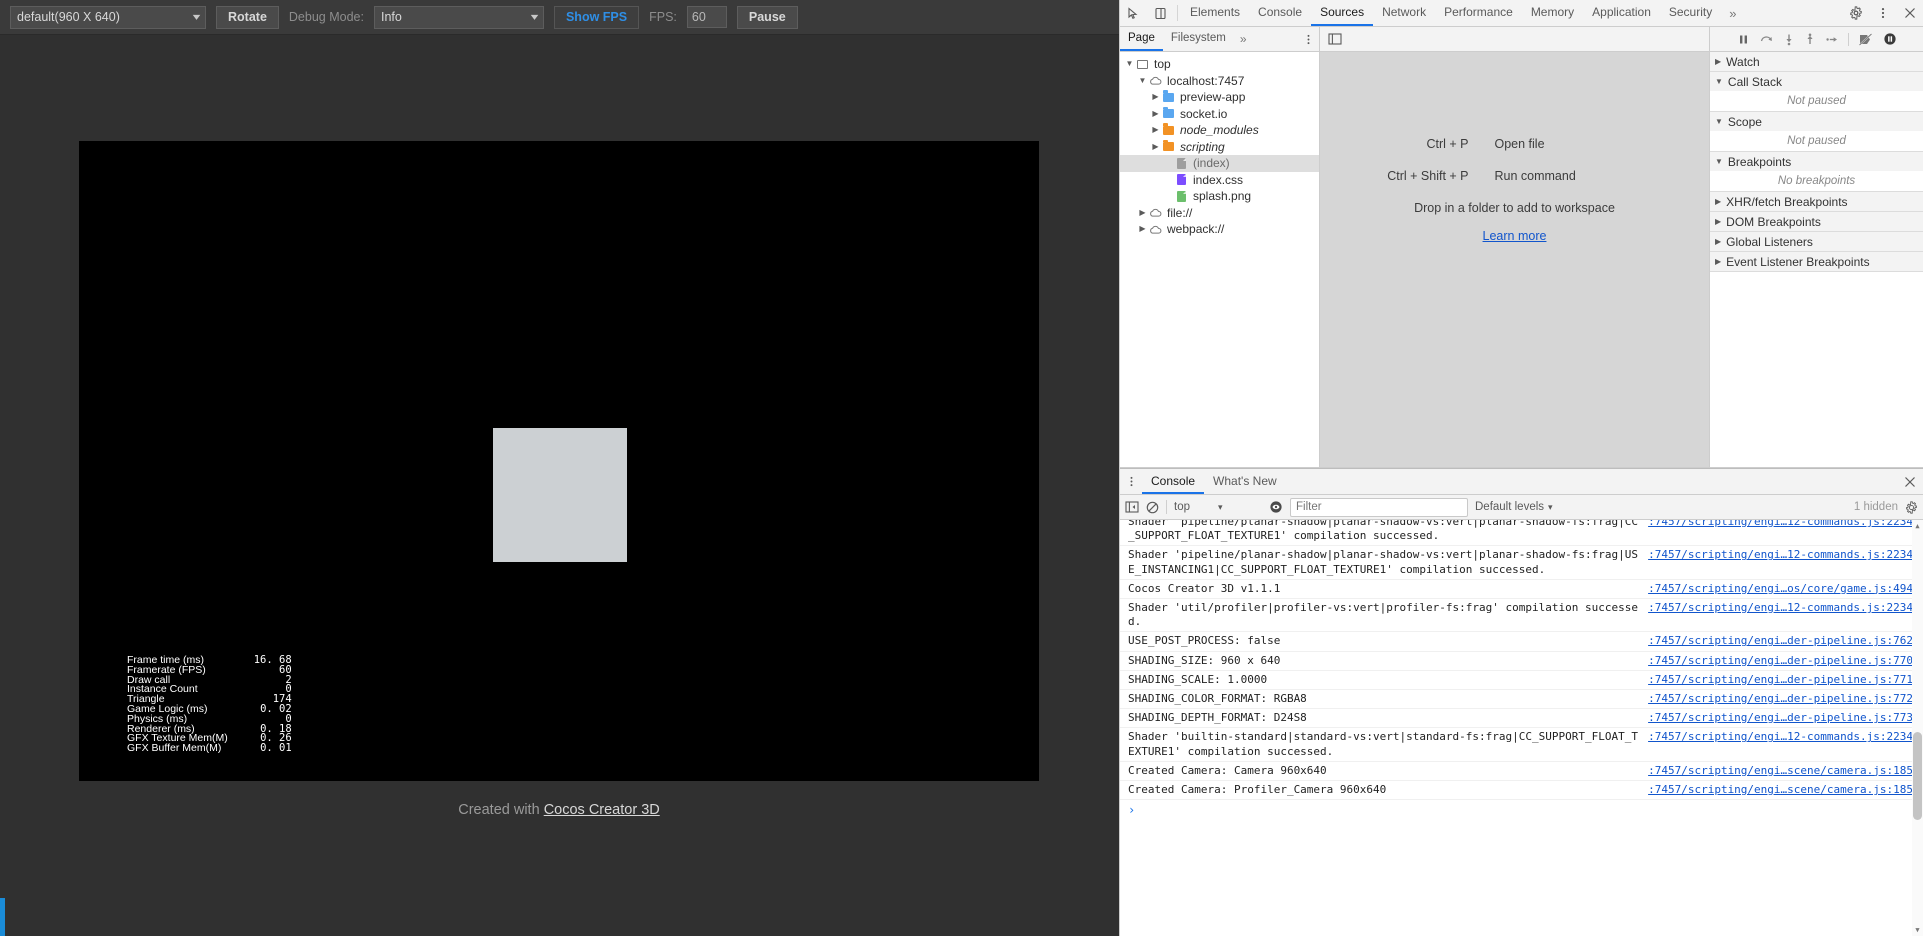 The height and width of the screenshot is (936, 1923). I want to click on resolution-select: default(960 X 640) ▾, so click(108, 17).